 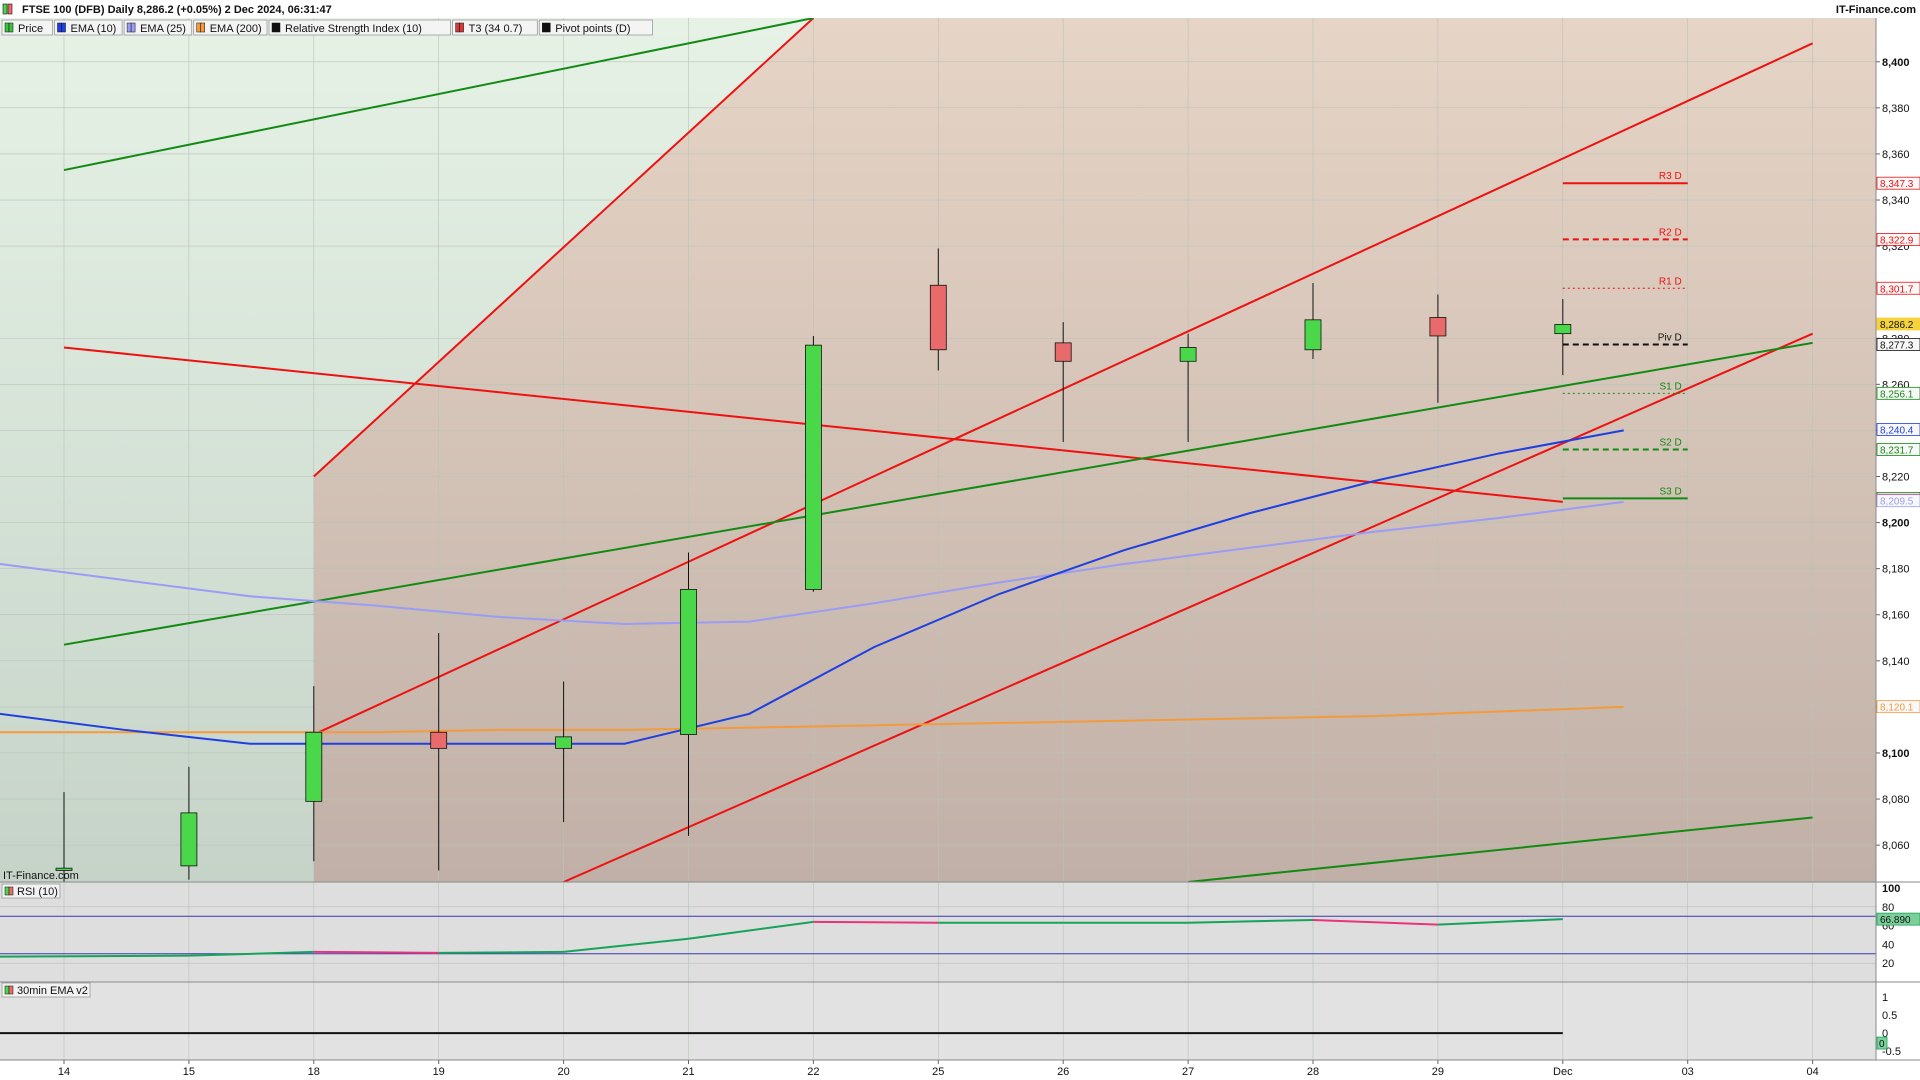 What do you see at coordinates (64, 1072) in the screenshot?
I see `date-tick-label: 14` at bounding box center [64, 1072].